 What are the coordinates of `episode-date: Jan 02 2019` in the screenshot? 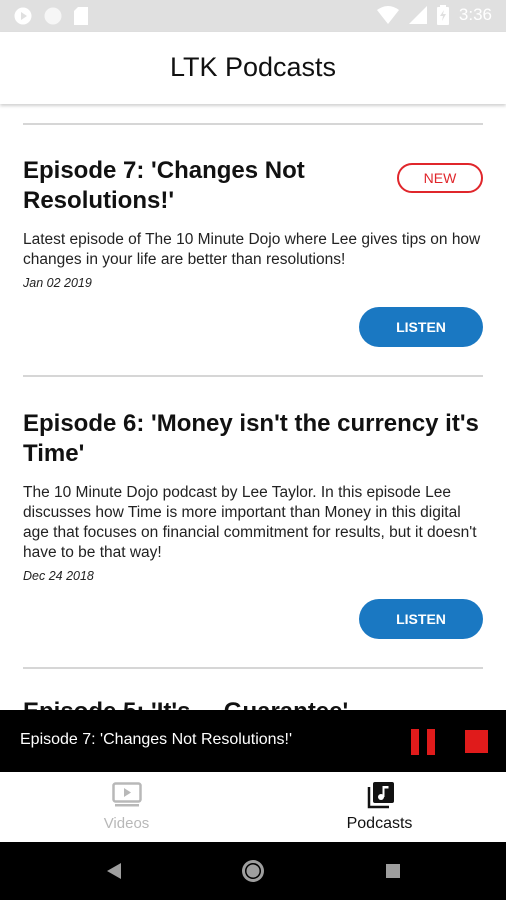 It's located at (57, 283).